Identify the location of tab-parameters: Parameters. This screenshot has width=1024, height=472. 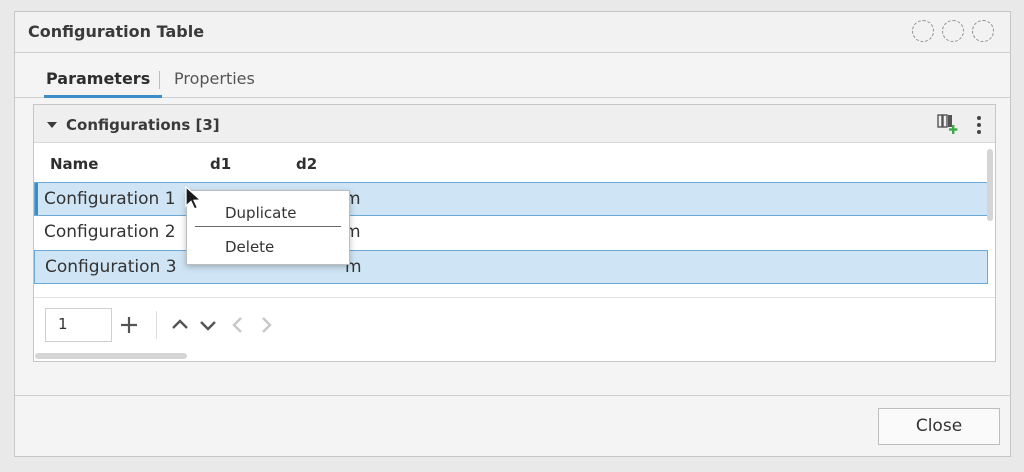
(103, 83).